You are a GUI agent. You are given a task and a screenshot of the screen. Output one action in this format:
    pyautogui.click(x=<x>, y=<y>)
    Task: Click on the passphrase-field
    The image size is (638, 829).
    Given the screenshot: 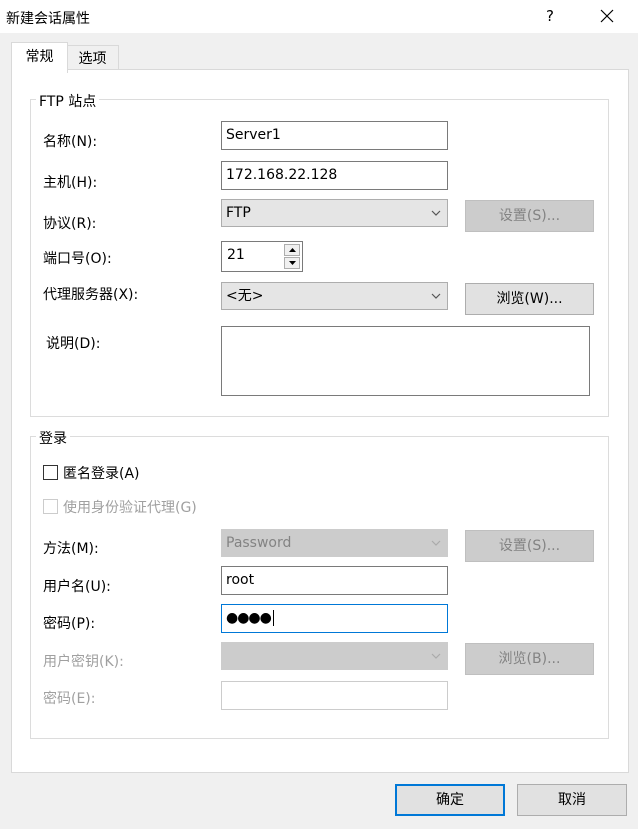 What is the action you would take?
    pyautogui.click(x=334, y=695)
    